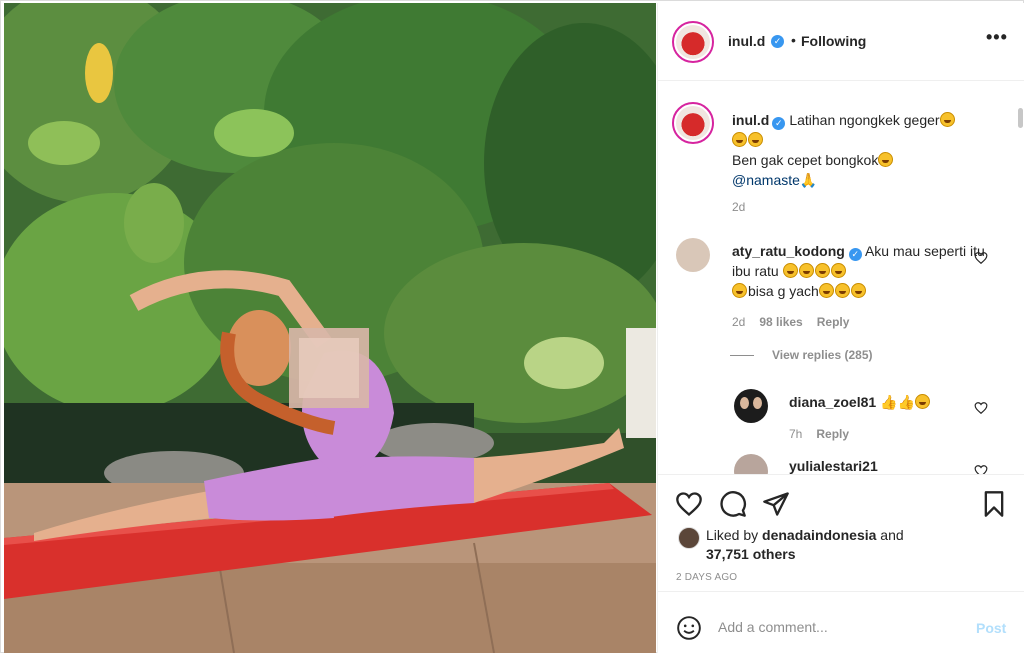 This screenshot has height=653, width=1024. What do you see at coordinates (689, 538) in the screenshot?
I see `liker-avatar` at bounding box center [689, 538].